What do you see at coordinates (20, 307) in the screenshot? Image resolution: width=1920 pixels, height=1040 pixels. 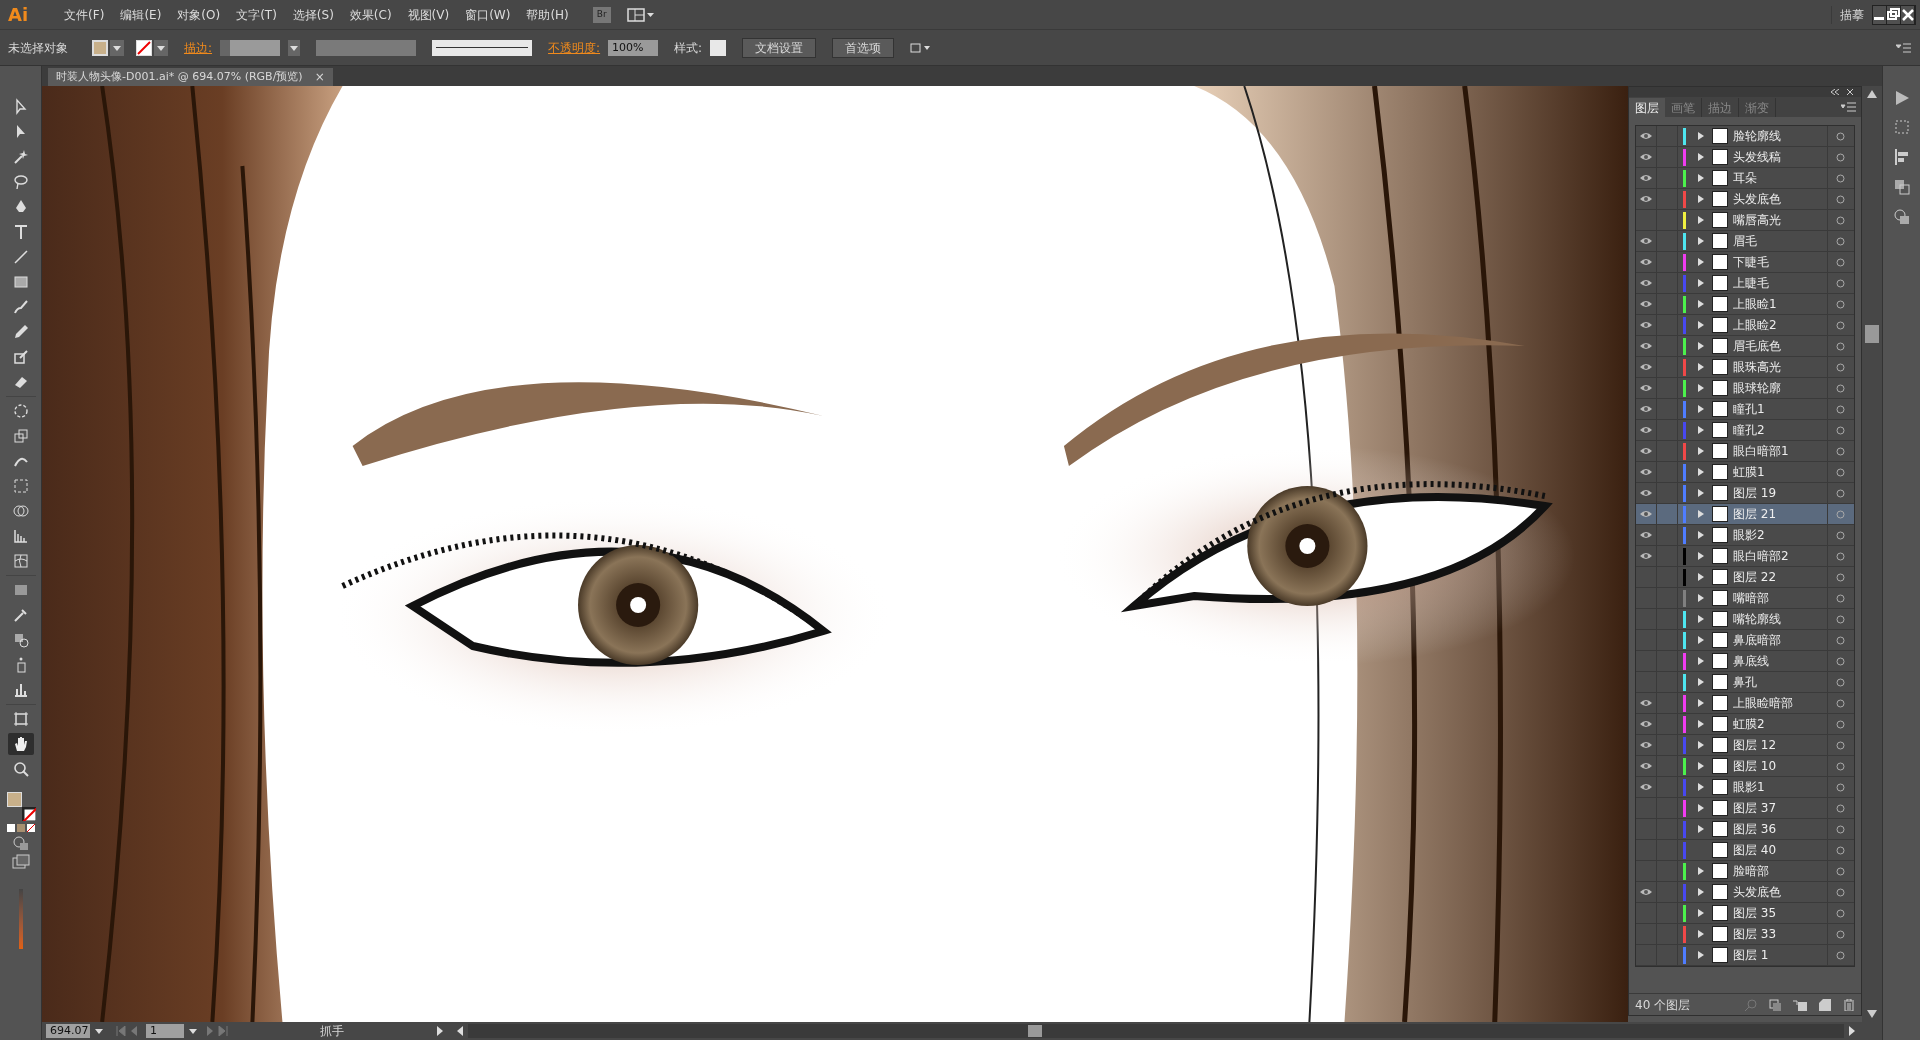 I see `brush-icon` at bounding box center [20, 307].